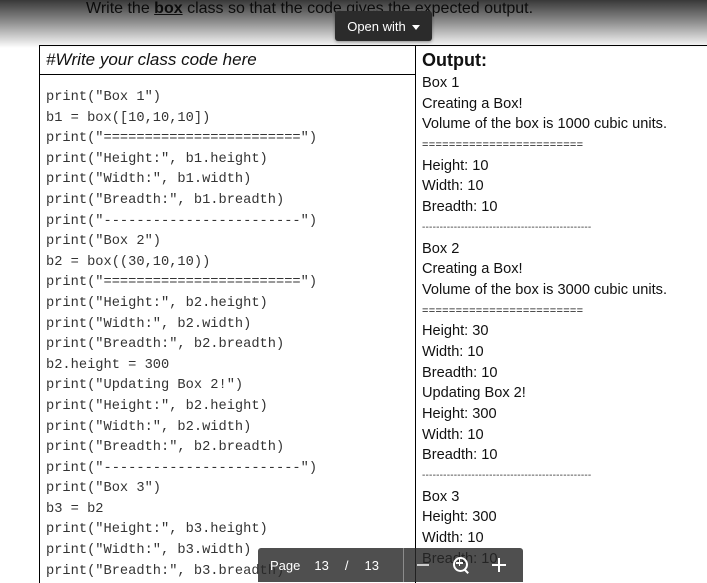 The width and height of the screenshot is (707, 583). What do you see at coordinates (545, 289) in the screenshot?
I see `output-line: Volume of the box is 3000 cubic units.` at bounding box center [545, 289].